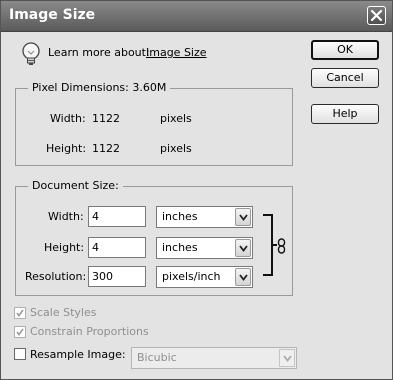 The height and width of the screenshot is (380, 393). Describe the element at coordinates (345, 114) in the screenshot. I see `help-button: Help` at that location.